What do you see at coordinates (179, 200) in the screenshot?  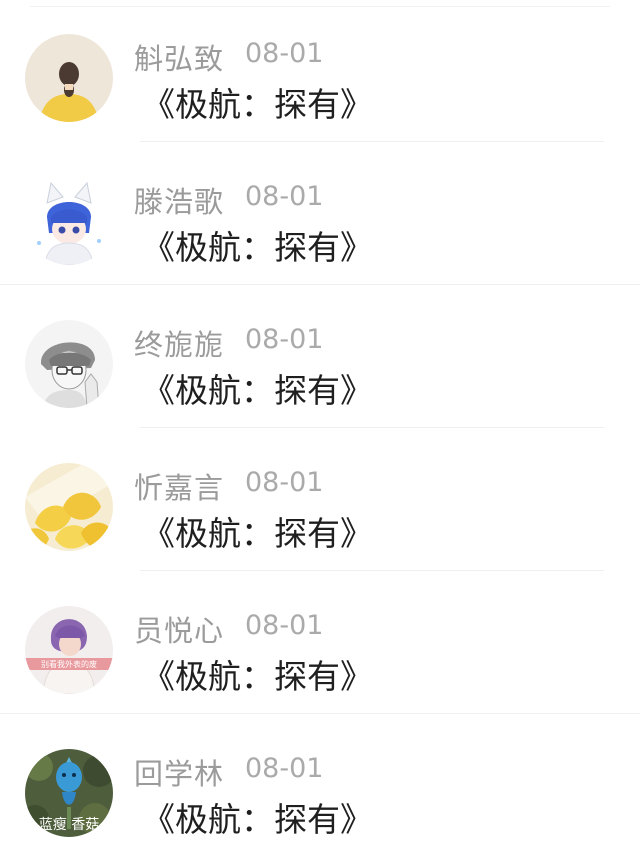 I see `comment-author: 滕浩歌` at bounding box center [179, 200].